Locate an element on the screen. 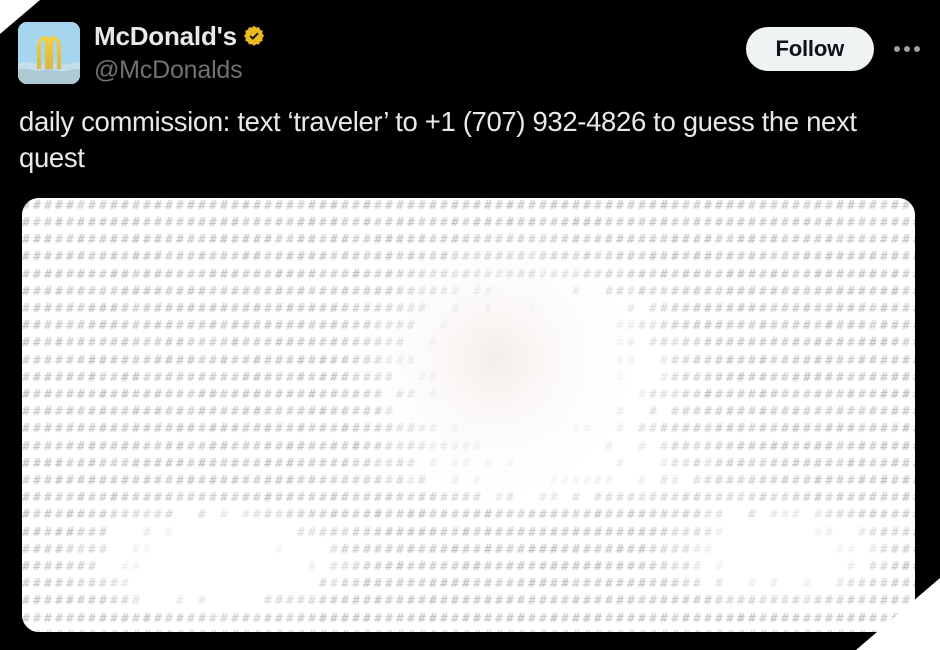 The height and width of the screenshot is (650, 940). display-name: McDonald's is located at coordinates (165, 36).